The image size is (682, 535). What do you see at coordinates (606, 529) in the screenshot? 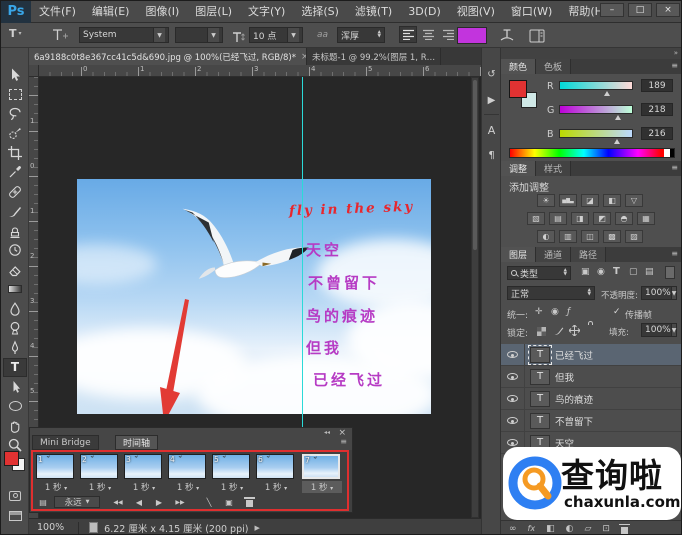
I see `new-layer-icon: ⊡` at bounding box center [606, 529].